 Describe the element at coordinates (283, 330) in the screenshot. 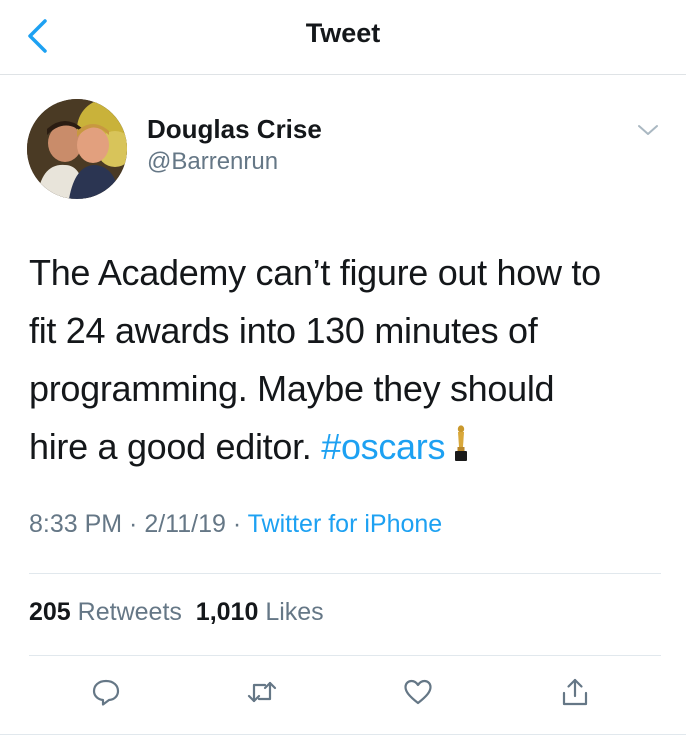

I see `tweet-text-line: fit 24 awards into 130 minutes of` at that location.